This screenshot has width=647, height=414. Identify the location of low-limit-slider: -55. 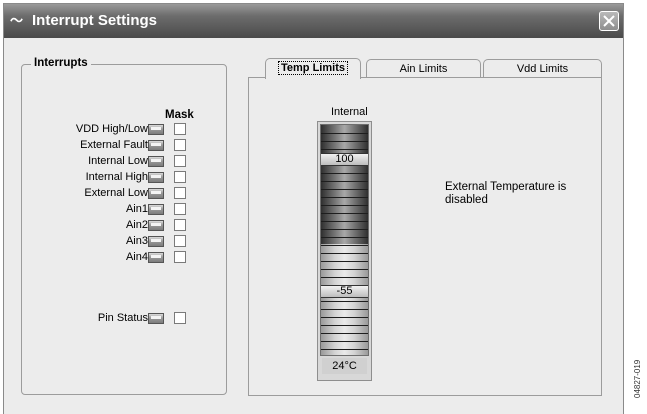
(344, 291).